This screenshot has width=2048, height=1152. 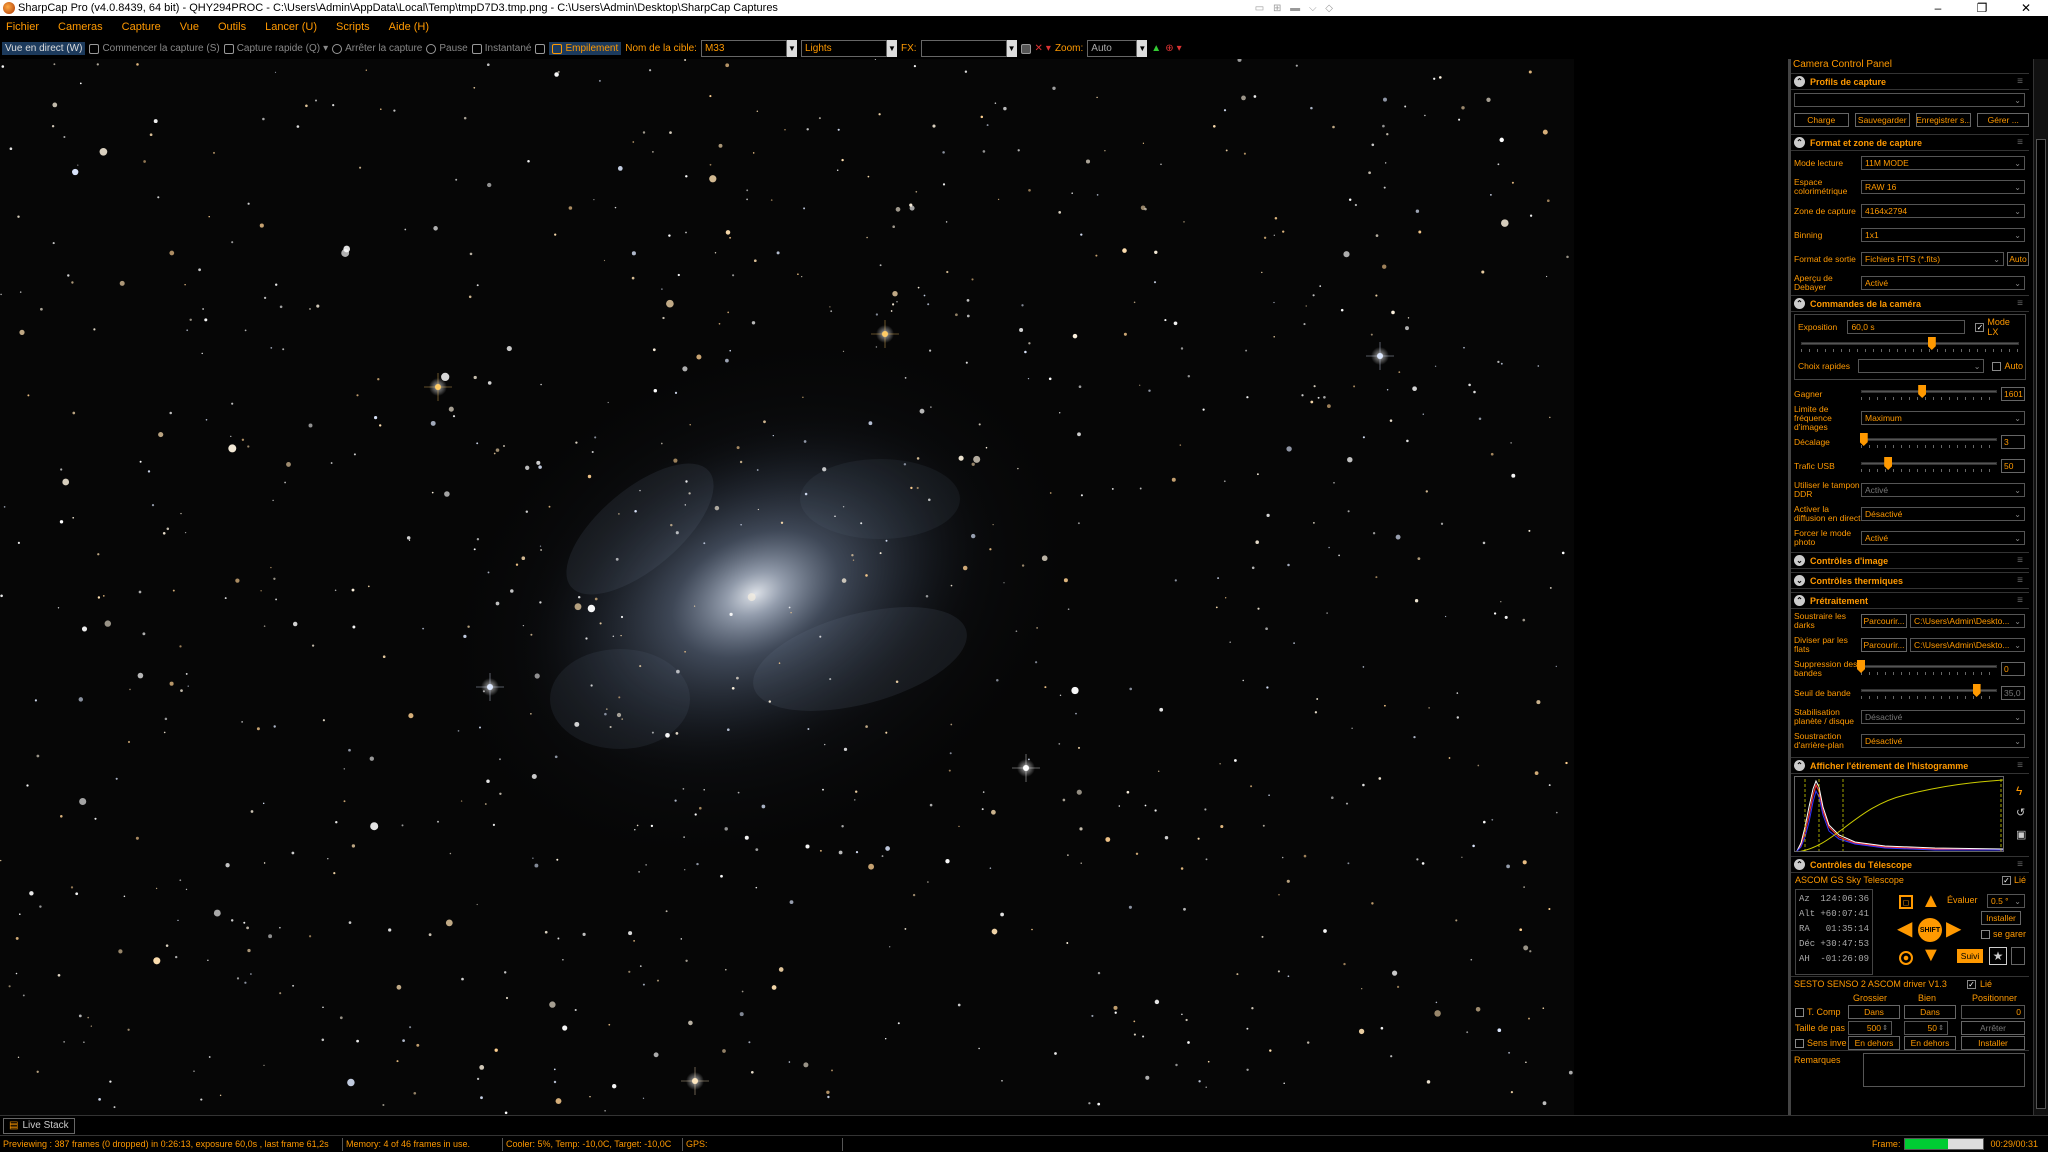 What do you see at coordinates (1953, 929) in the screenshot?
I see `east-arrow-icon: ▶` at bounding box center [1953, 929].